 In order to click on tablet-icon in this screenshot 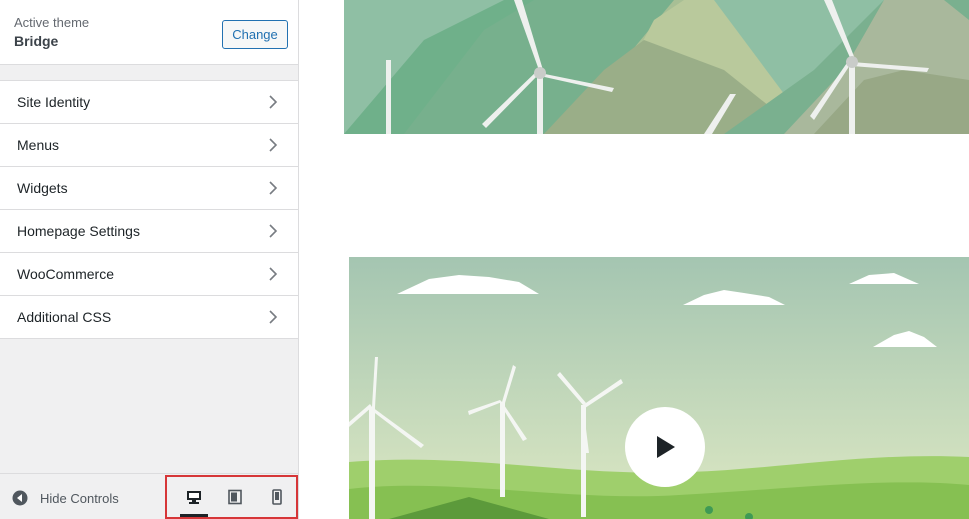, I will do `click(235, 497)`.